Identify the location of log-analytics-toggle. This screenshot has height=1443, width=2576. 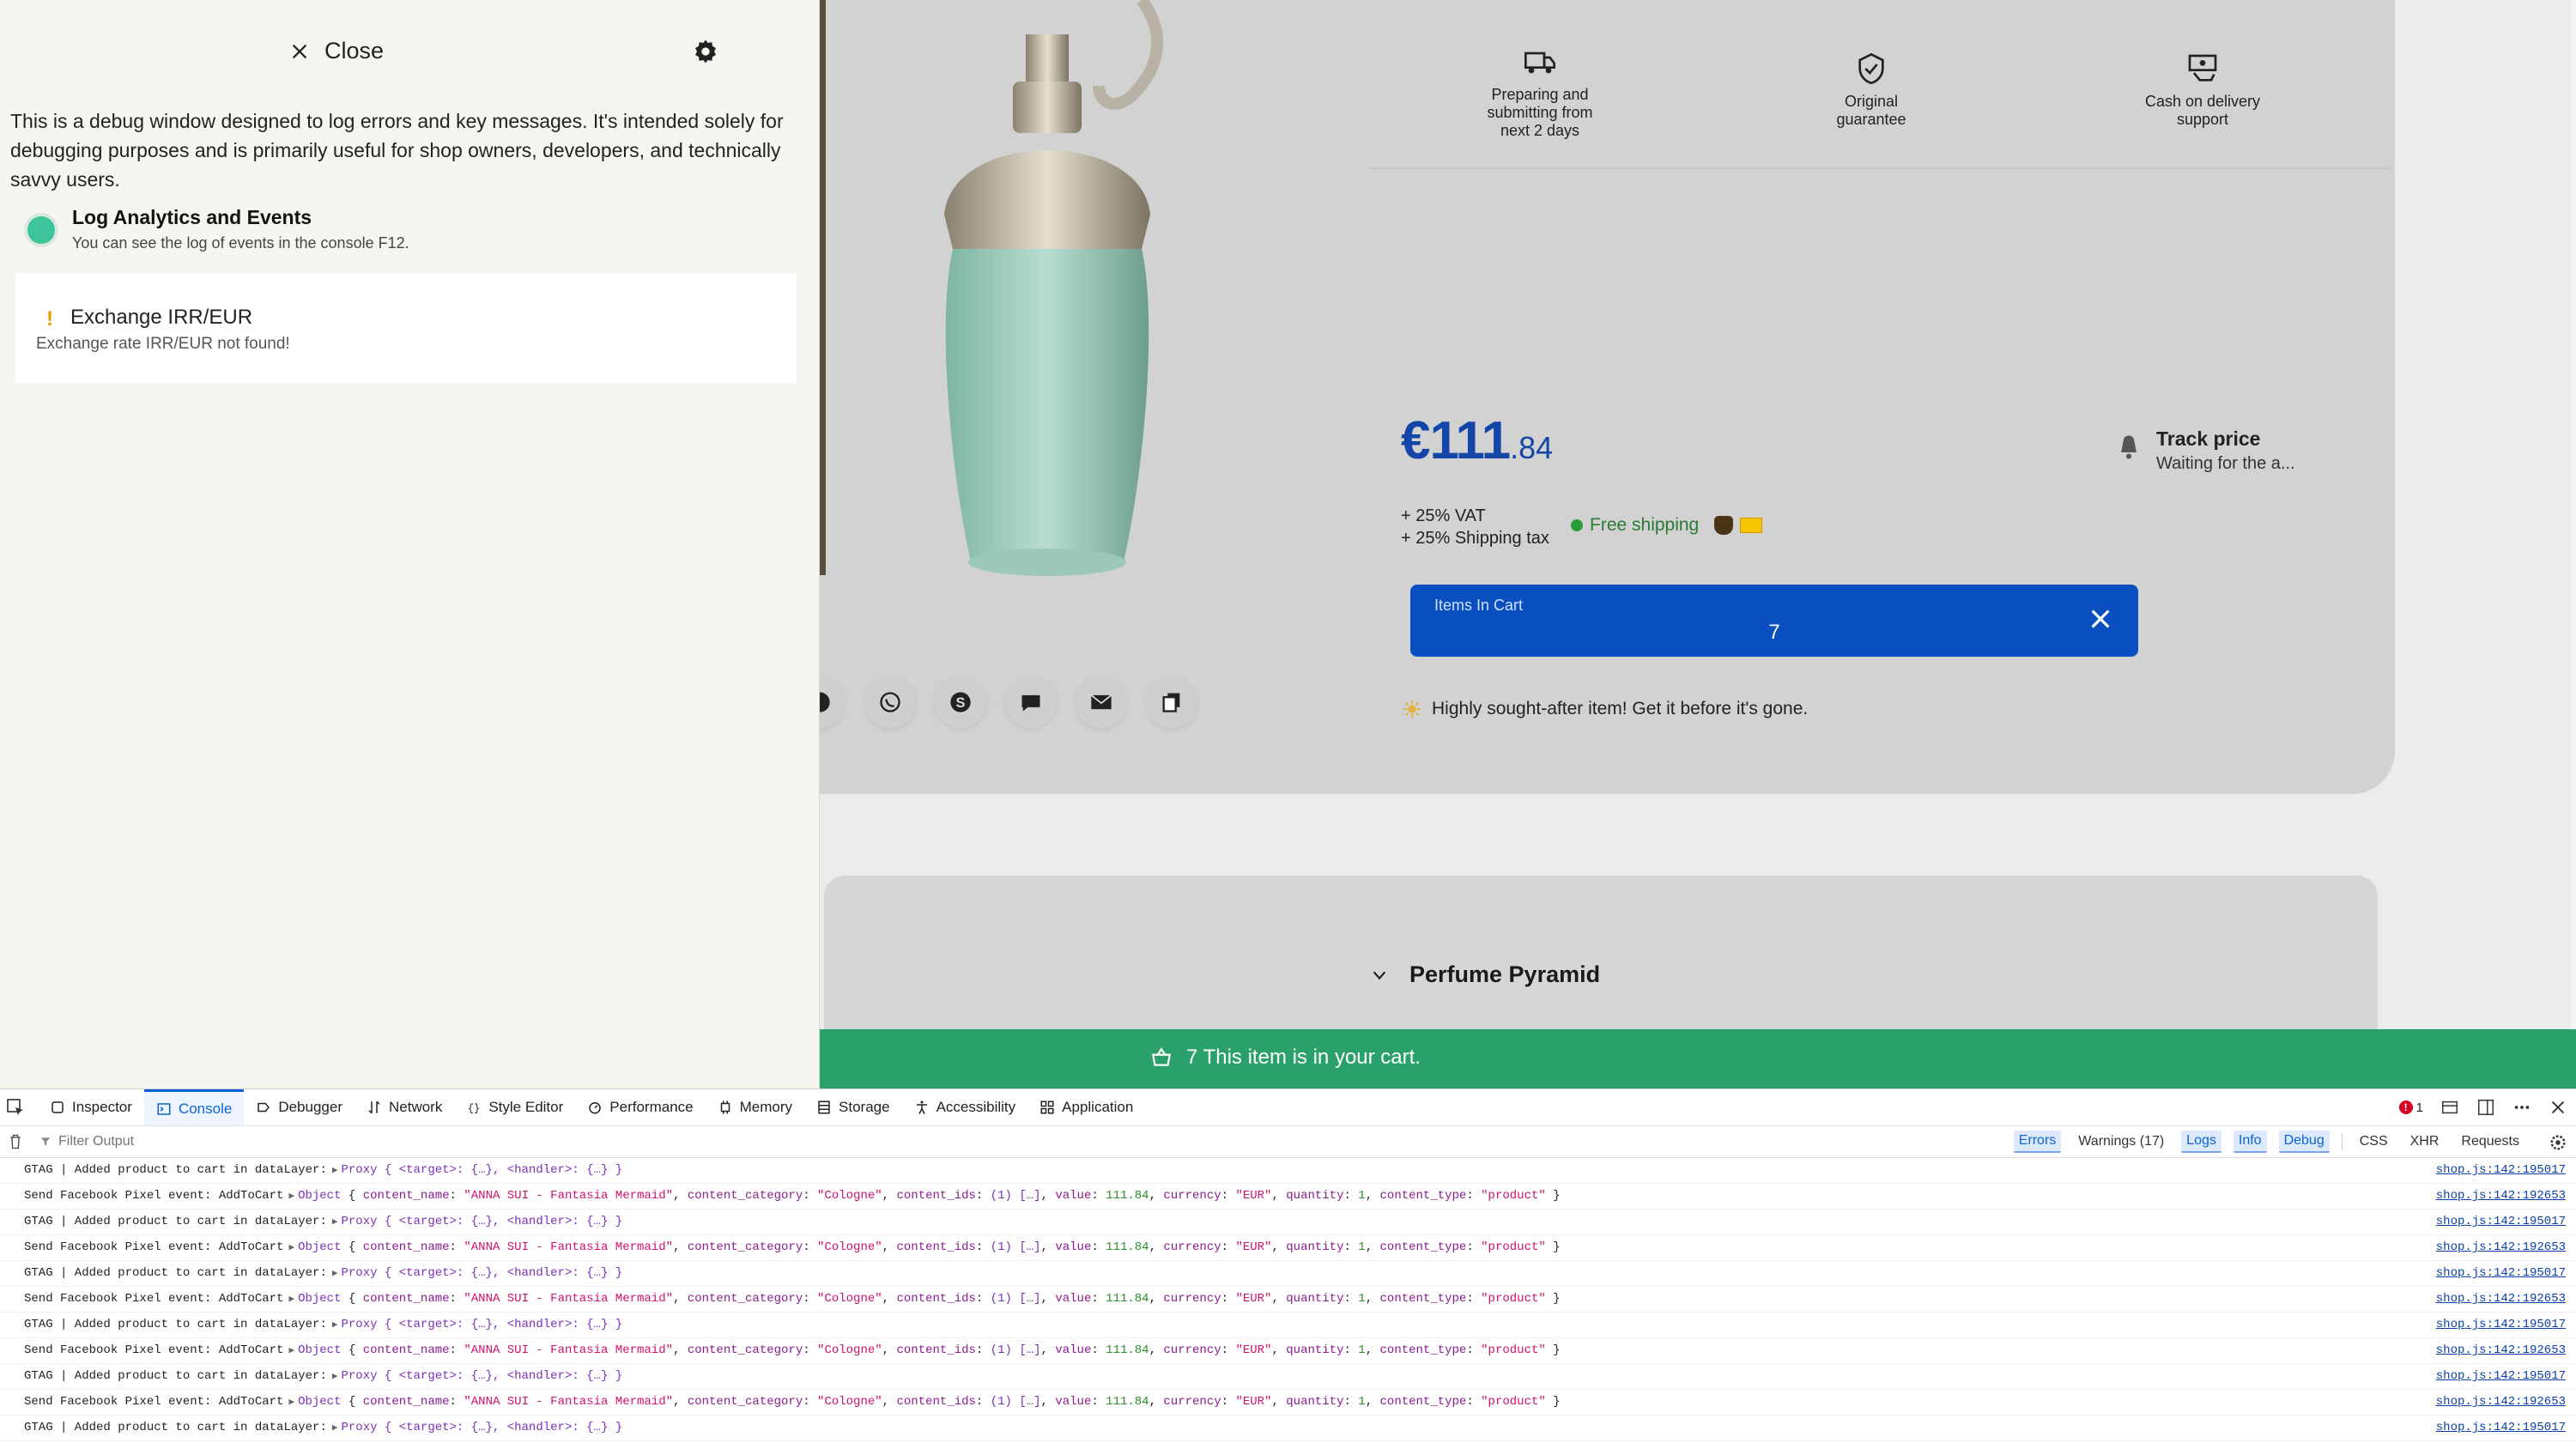
(41, 230).